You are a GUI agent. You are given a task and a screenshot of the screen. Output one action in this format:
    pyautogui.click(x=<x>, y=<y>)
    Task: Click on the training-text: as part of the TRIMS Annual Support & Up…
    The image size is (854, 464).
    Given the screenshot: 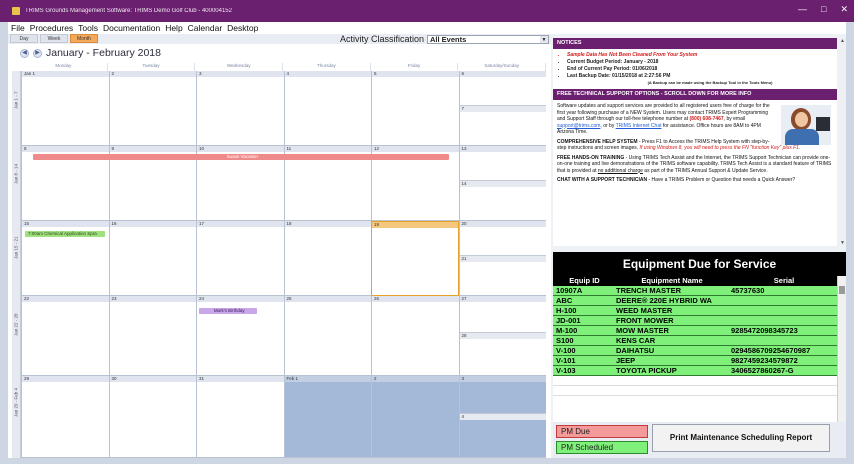 What is the action you would take?
    pyautogui.click(x=705, y=170)
    